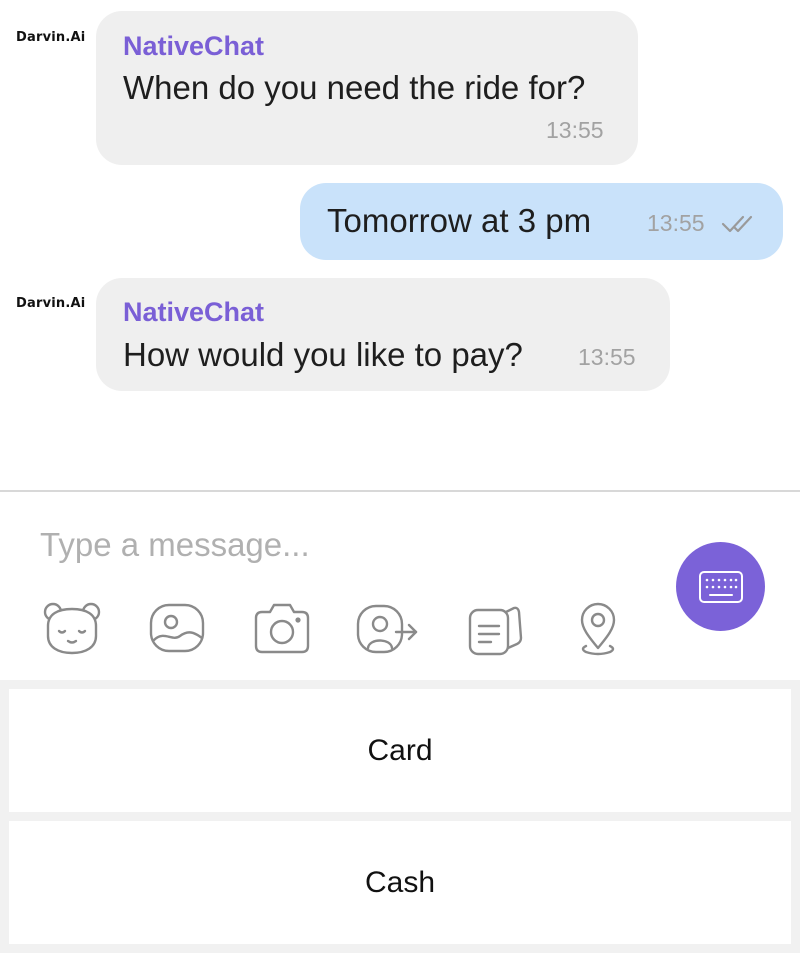  What do you see at coordinates (721, 589) in the screenshot?
I see `keyboard-icon` at bounding box center [721, 589].